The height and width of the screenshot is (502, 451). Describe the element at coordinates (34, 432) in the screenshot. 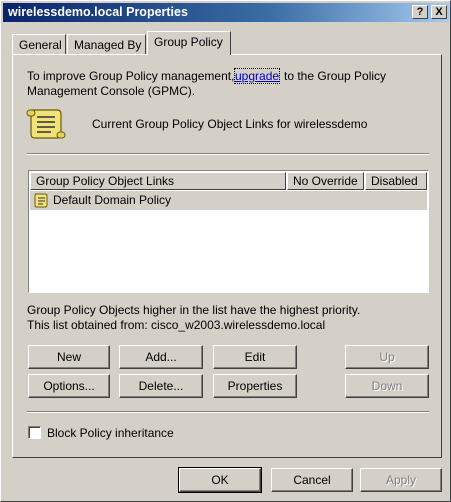

I see `block-inheritance-checkbox` at that location.